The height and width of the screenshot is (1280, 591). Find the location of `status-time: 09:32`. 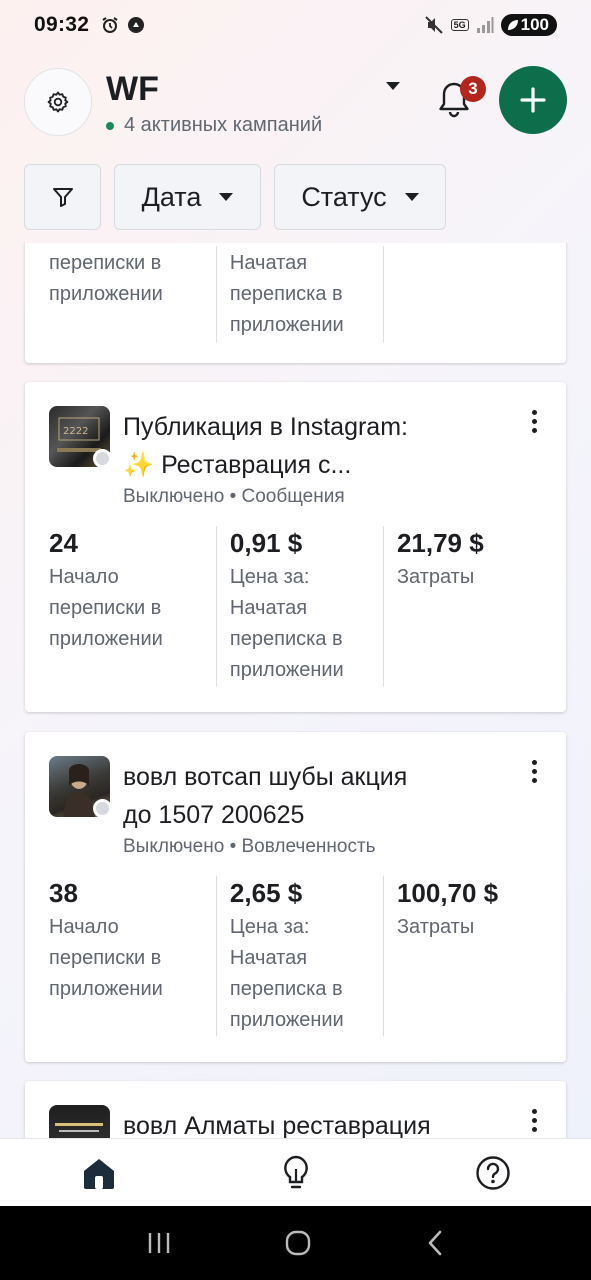

status-time: 09:32 is located at coordinates (62, 24).